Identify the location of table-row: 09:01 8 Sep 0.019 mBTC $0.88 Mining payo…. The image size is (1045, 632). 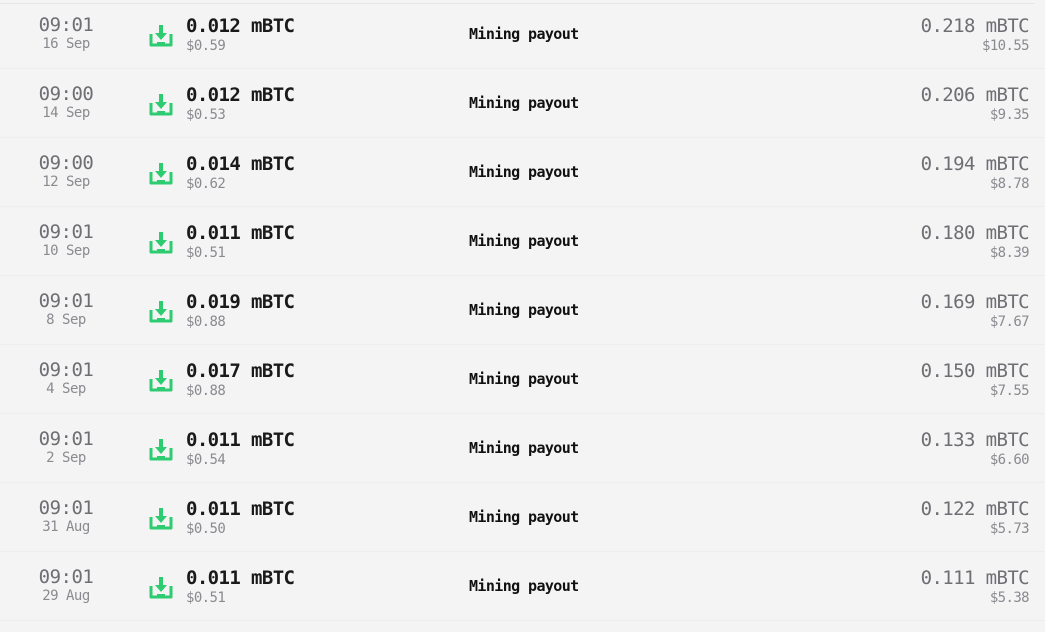
(522, 310).